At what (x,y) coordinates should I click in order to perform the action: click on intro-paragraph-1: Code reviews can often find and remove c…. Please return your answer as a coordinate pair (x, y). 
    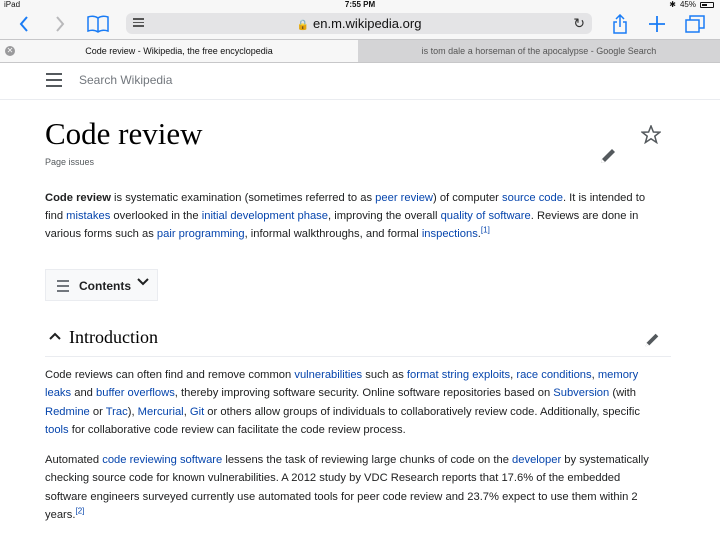
    Looking at the image, I should click on (355, 402).